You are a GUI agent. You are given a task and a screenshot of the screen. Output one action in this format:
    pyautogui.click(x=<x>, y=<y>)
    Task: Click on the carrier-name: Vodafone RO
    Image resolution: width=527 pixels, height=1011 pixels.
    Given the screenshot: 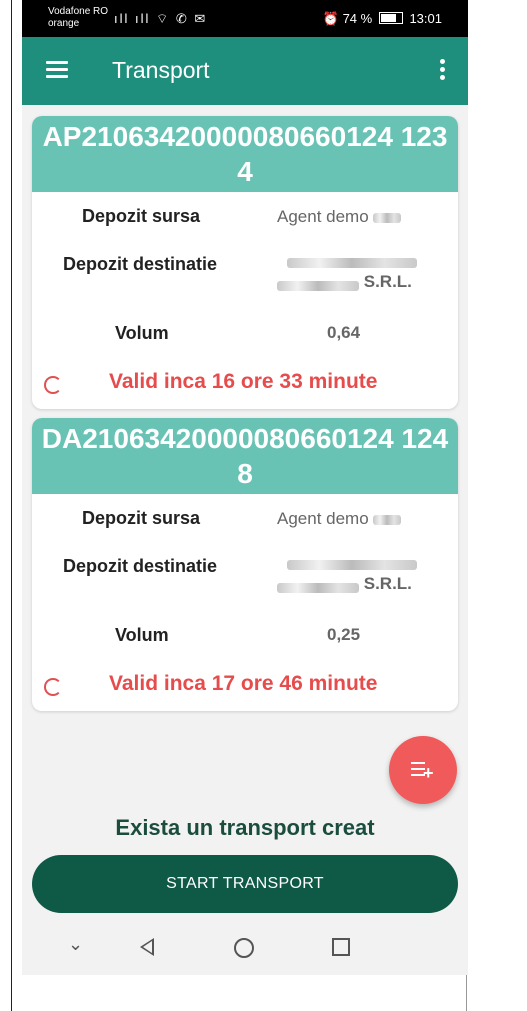 What is the action you would take?
    pyautogui.click(x=78, y=11)
    